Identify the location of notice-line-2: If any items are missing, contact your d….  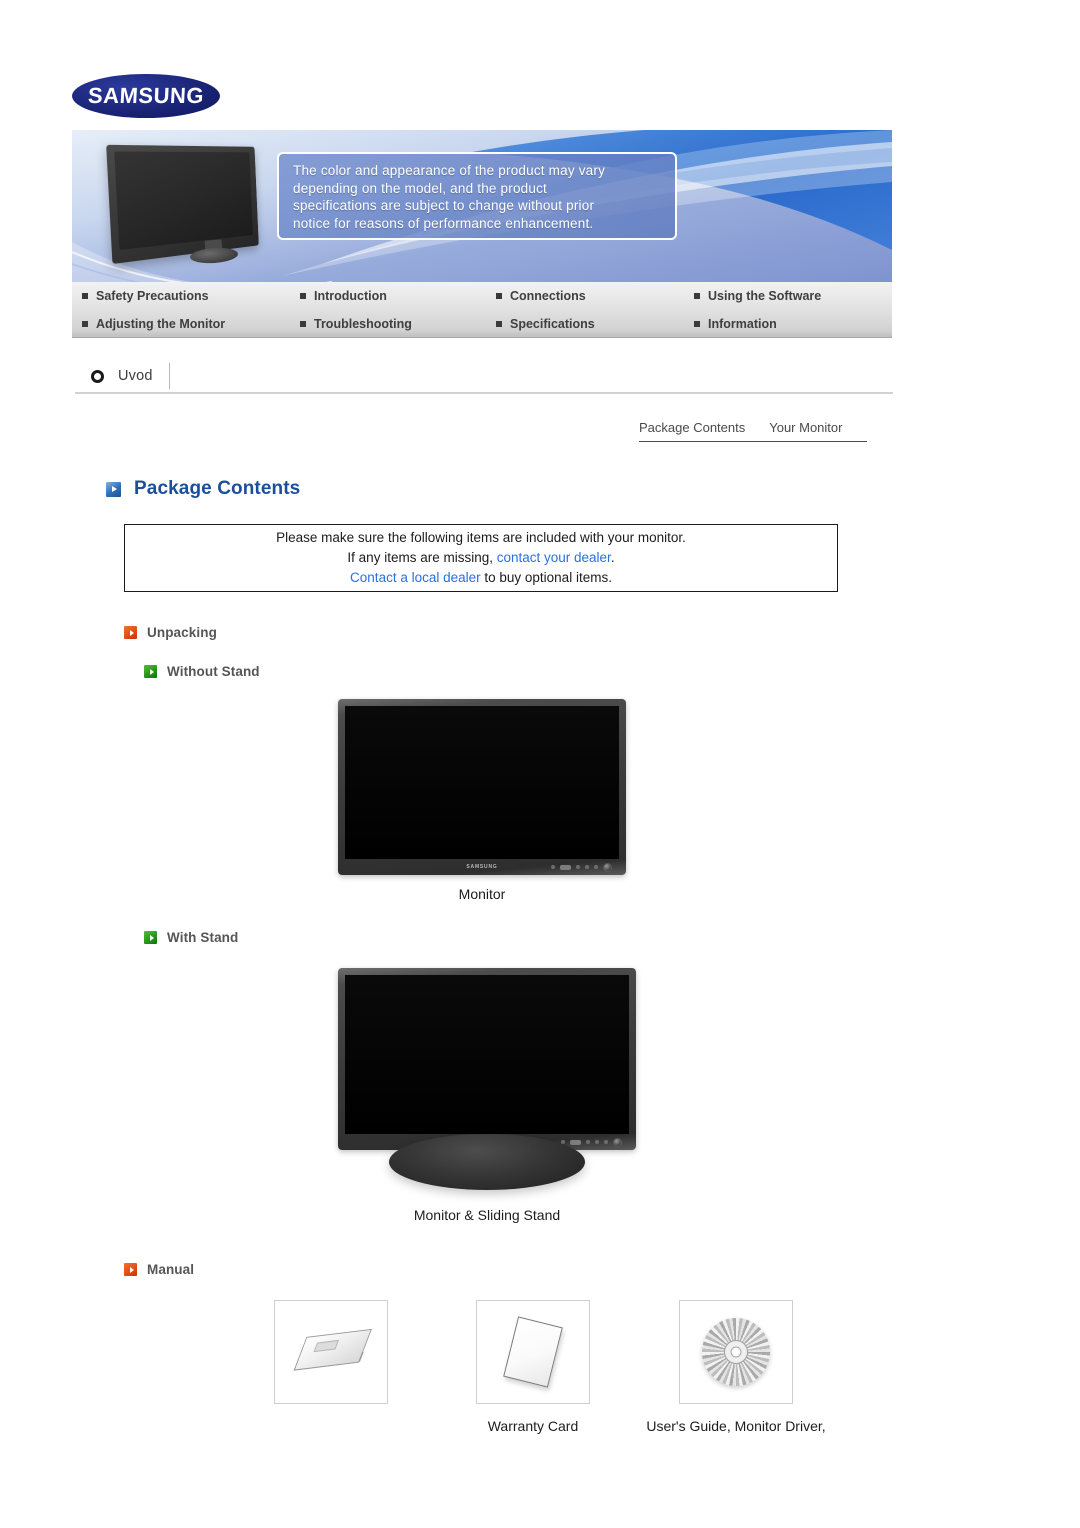
(480, 558).